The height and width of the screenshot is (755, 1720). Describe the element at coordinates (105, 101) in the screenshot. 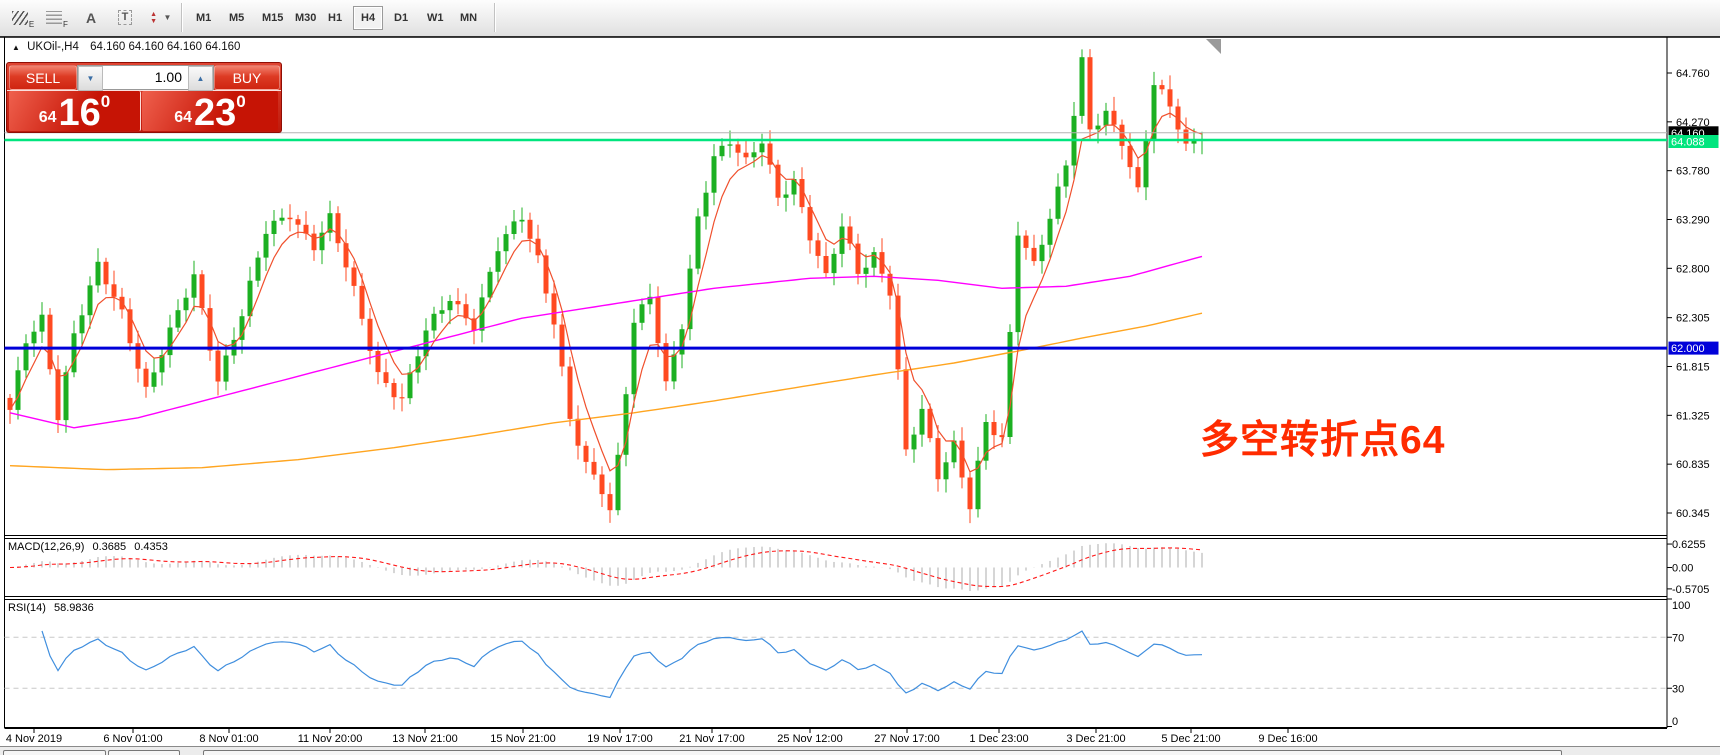

I see `bid-sup-digit: 0` at that location.